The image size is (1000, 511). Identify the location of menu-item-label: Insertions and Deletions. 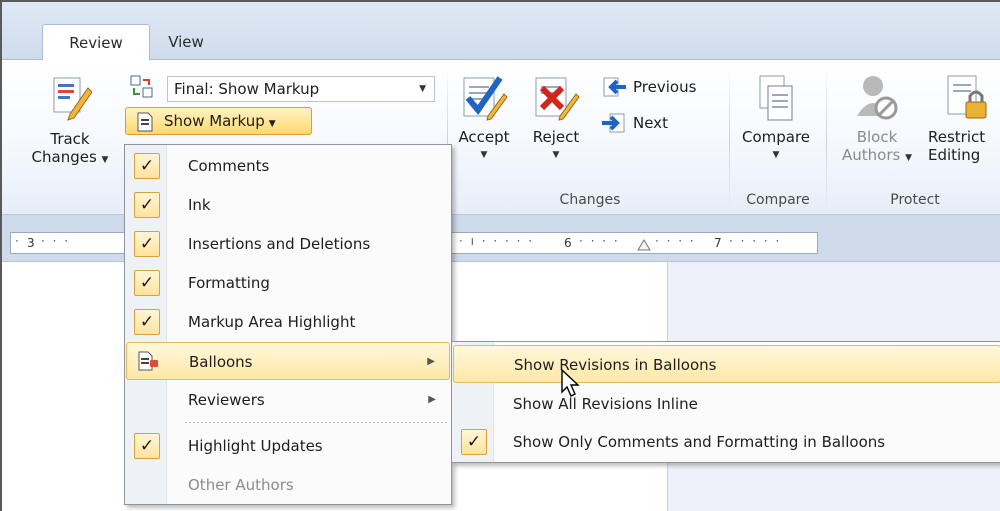
(279, 244).